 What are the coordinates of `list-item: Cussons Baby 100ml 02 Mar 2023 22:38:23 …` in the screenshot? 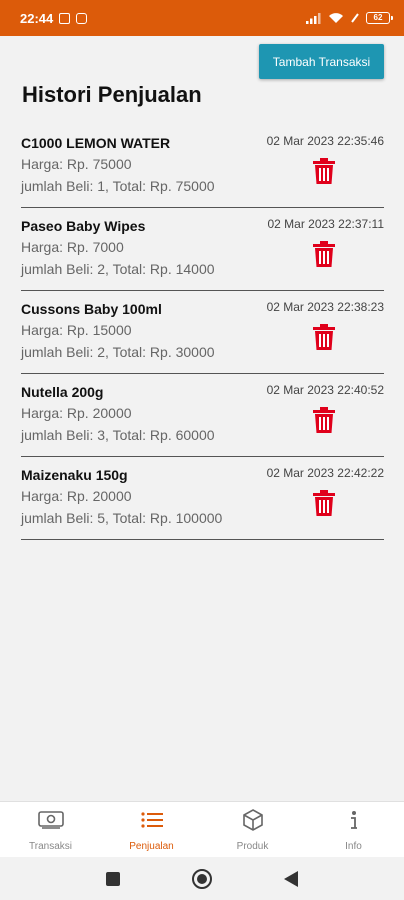 It's located at (202, 332).